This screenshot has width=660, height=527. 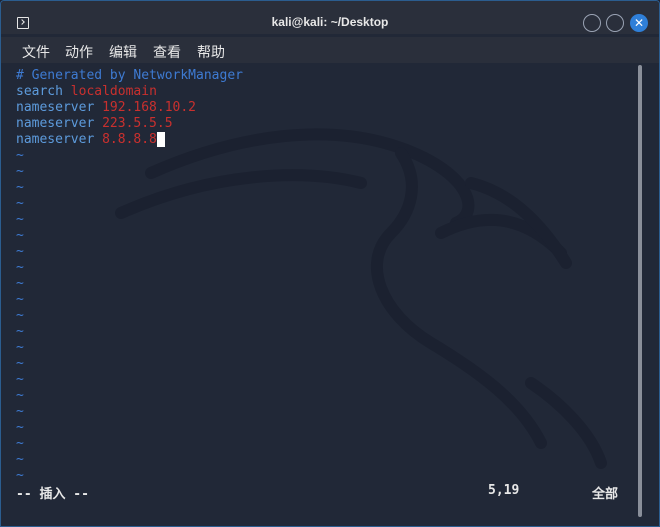 I want to click on value-text: localdomain, so click(x=113, y=91).